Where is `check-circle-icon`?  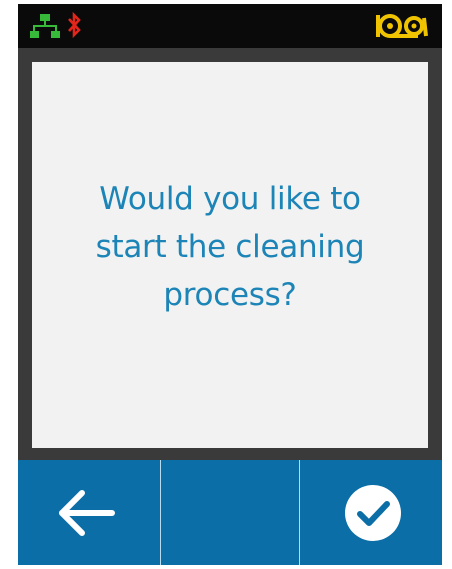 check-circle-icon is located at coordinates (373, 512).